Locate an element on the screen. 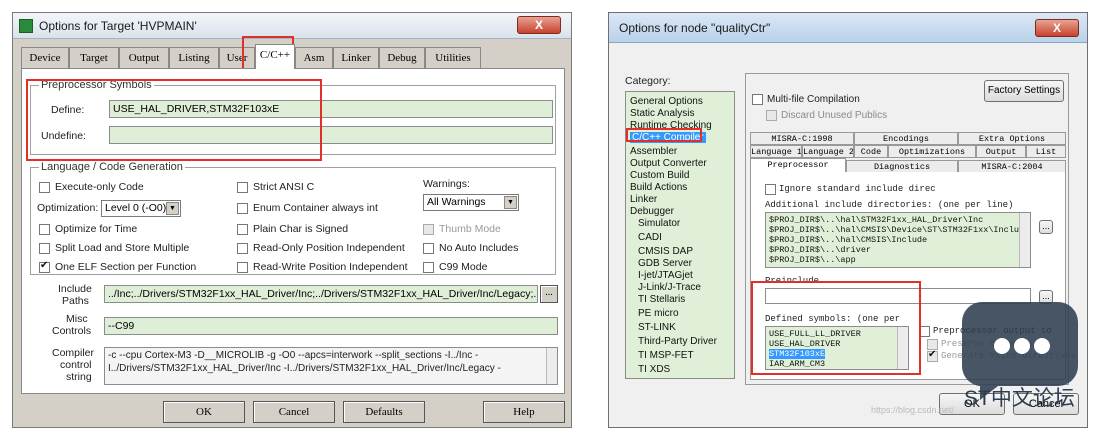 The image size is (1096, 443). category-item: TI MSP-FET is located at coordinates (666, 355).